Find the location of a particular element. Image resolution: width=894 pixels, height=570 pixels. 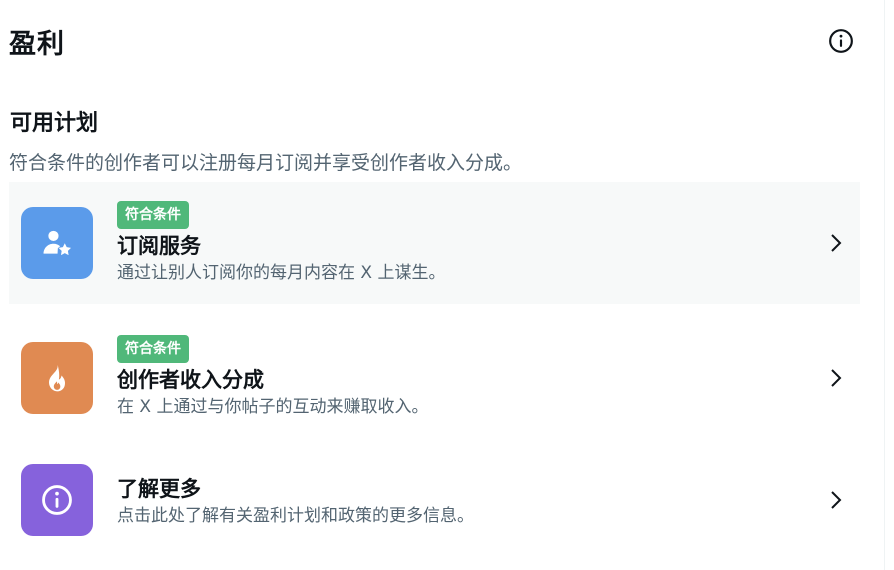

plan-content: 了解更多 点击此处了解有关盈利计划和政策的更多信息。 is located at coordinates (295, 501).